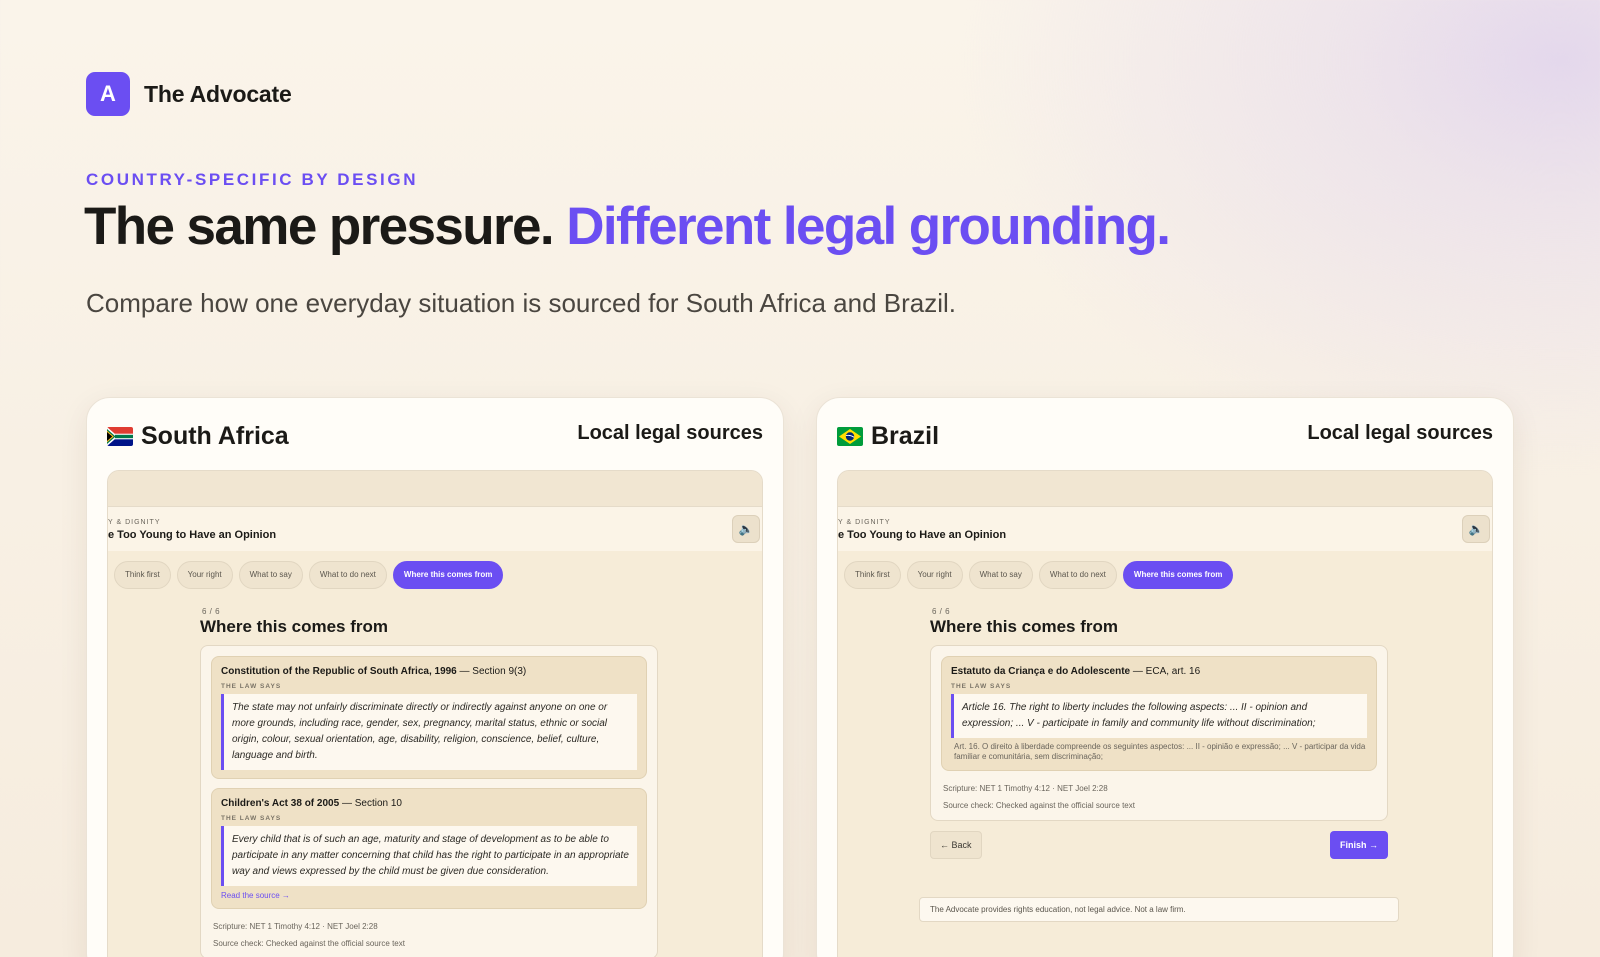  What do you see at coordinates (1359, 845) in the screenshot?
I see `finish-button: Finish →` at bounding box center [1359, 845].